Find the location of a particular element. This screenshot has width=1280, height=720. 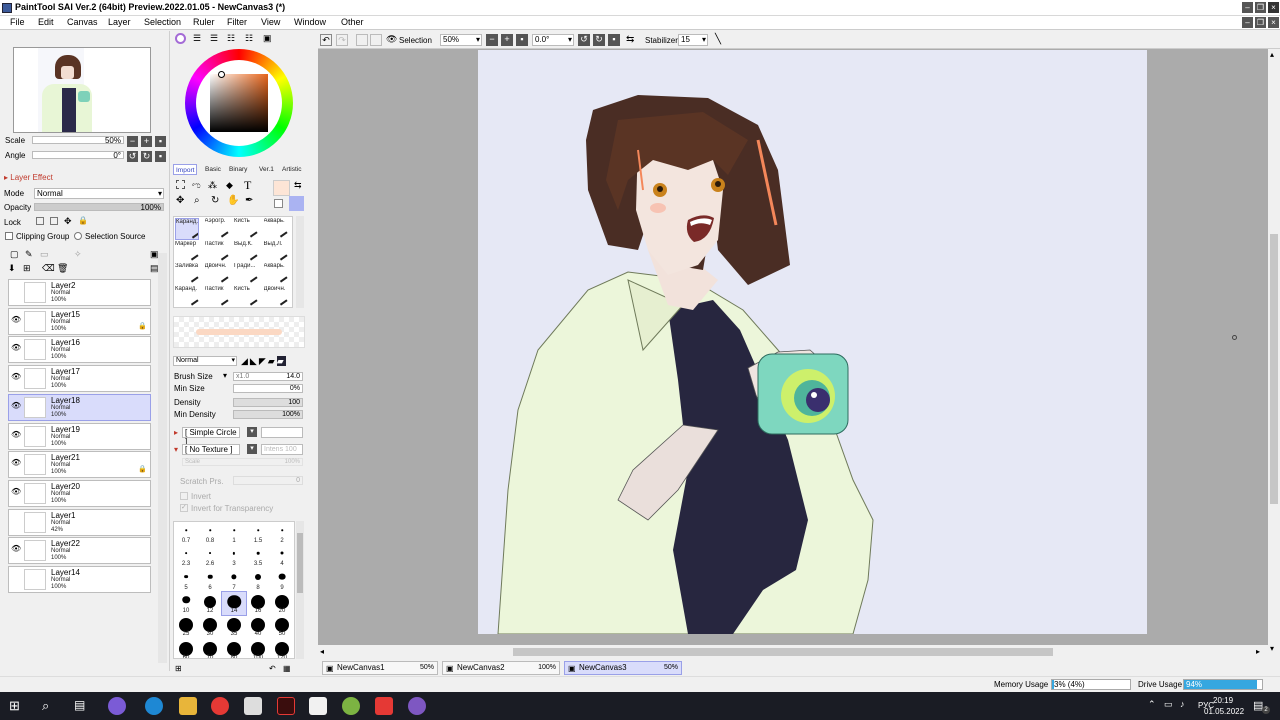

brush-size-cell: 35 is located at coordinates (234, 626).